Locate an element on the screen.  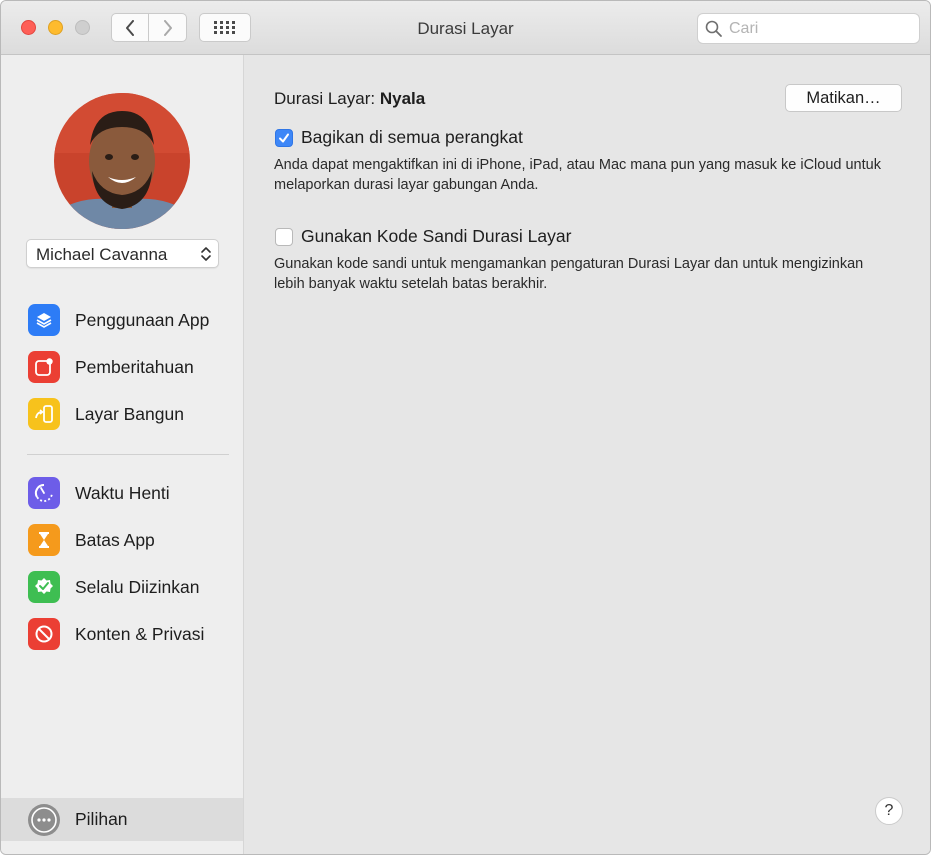
use-passcode-checkbox is located at coordinates (284, 236).